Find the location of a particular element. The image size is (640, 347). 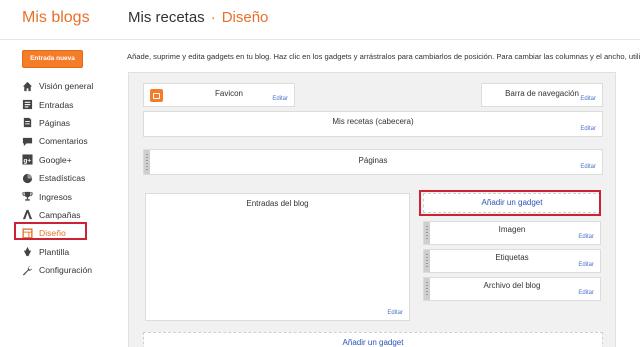

sidebar-item-earnings: Ingresos is located at coordinates (57, 196).